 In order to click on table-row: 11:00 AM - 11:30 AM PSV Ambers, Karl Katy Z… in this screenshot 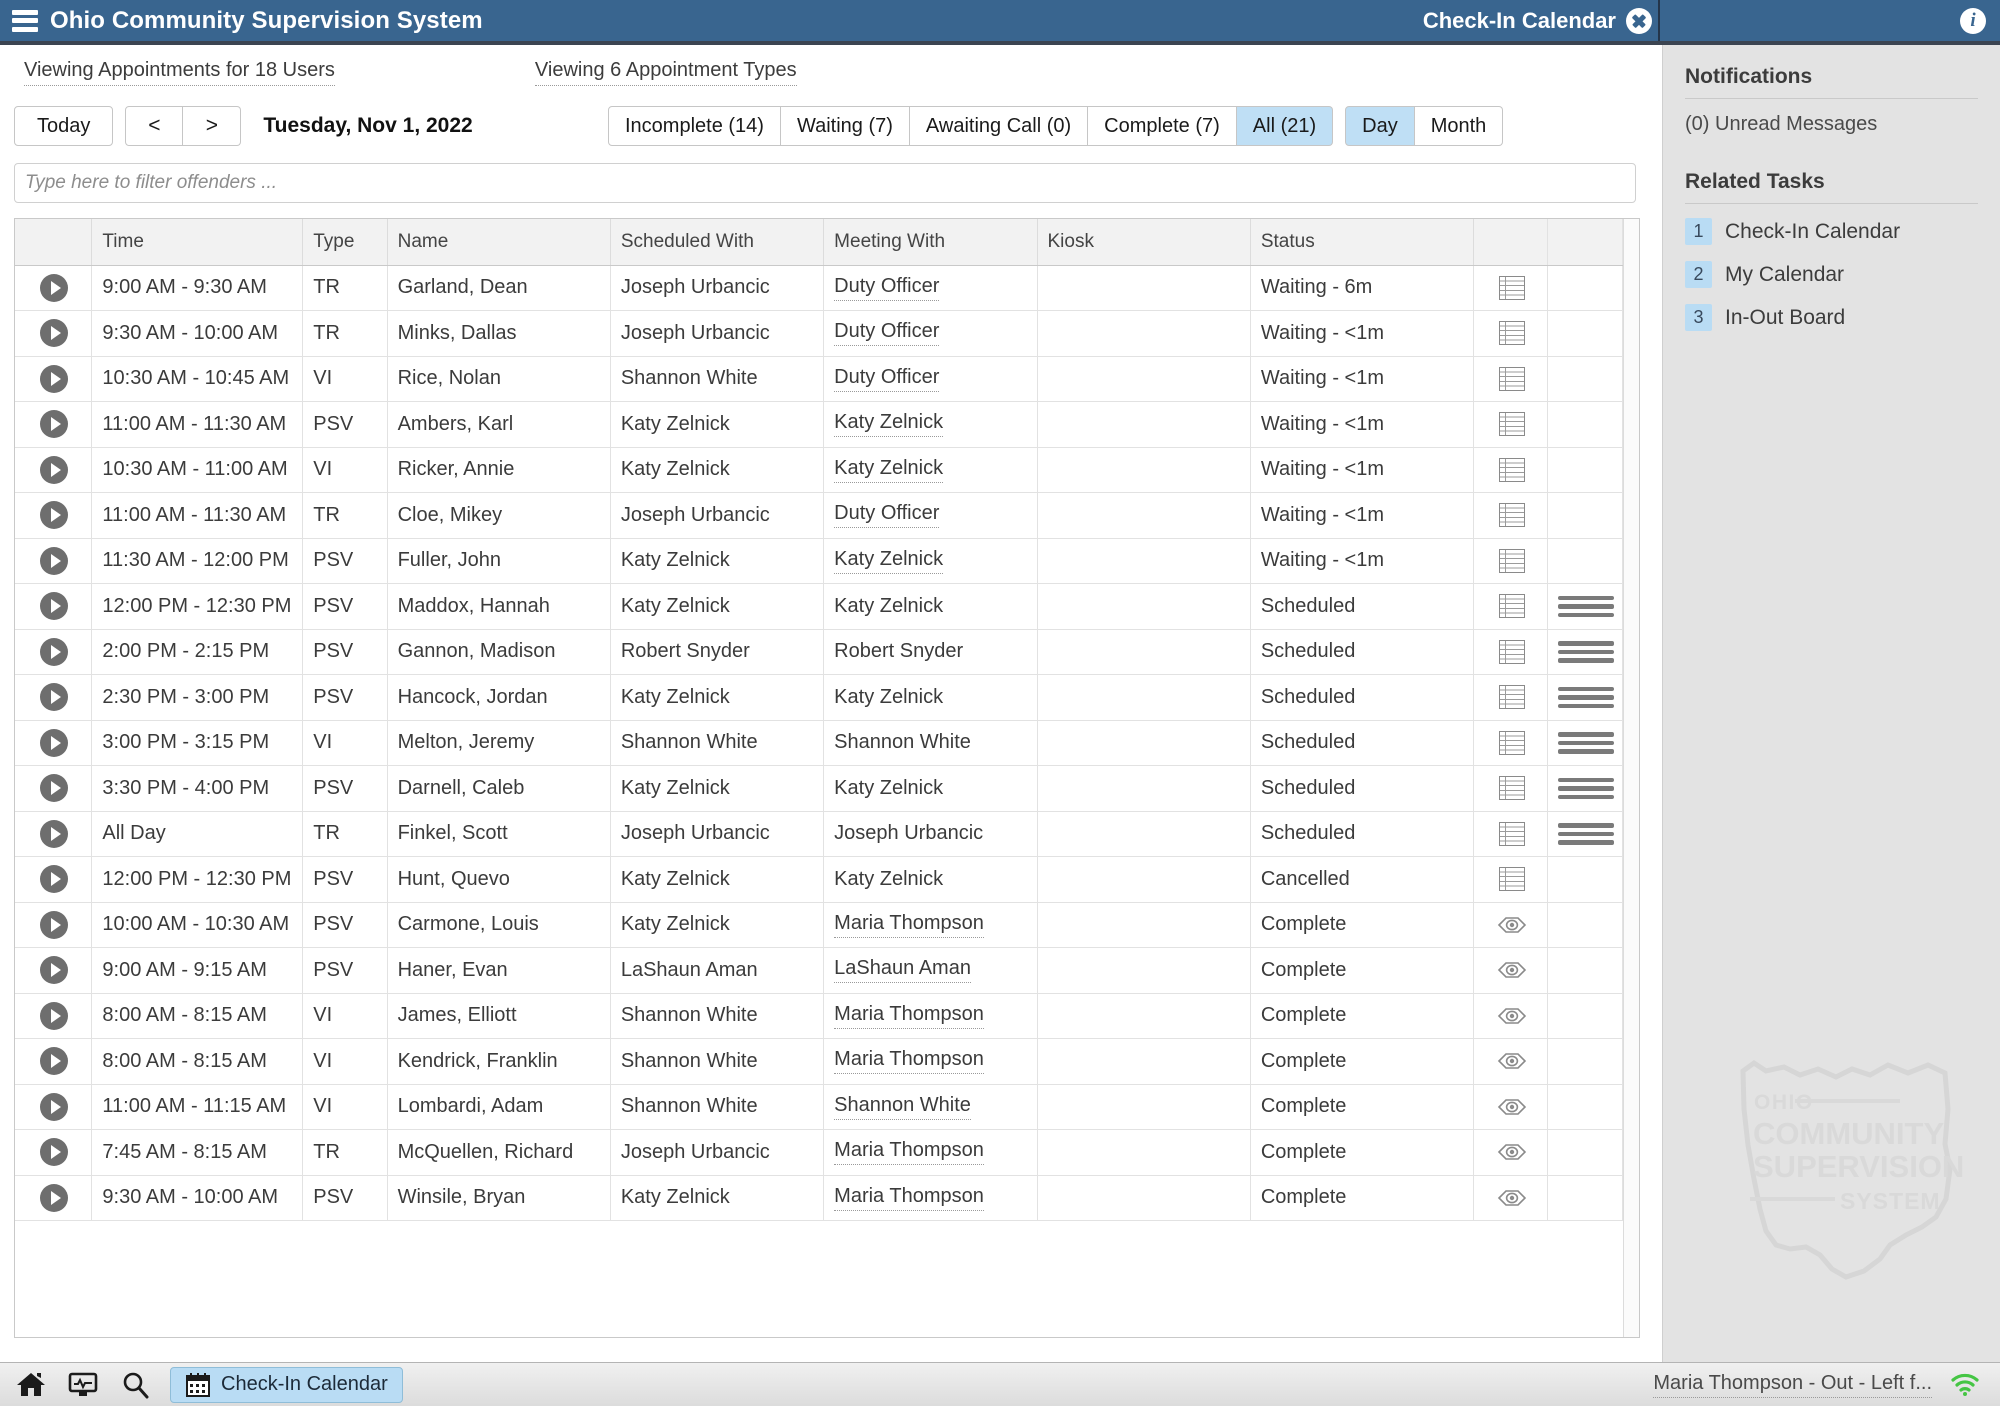, I will do `click(819, 424)`.